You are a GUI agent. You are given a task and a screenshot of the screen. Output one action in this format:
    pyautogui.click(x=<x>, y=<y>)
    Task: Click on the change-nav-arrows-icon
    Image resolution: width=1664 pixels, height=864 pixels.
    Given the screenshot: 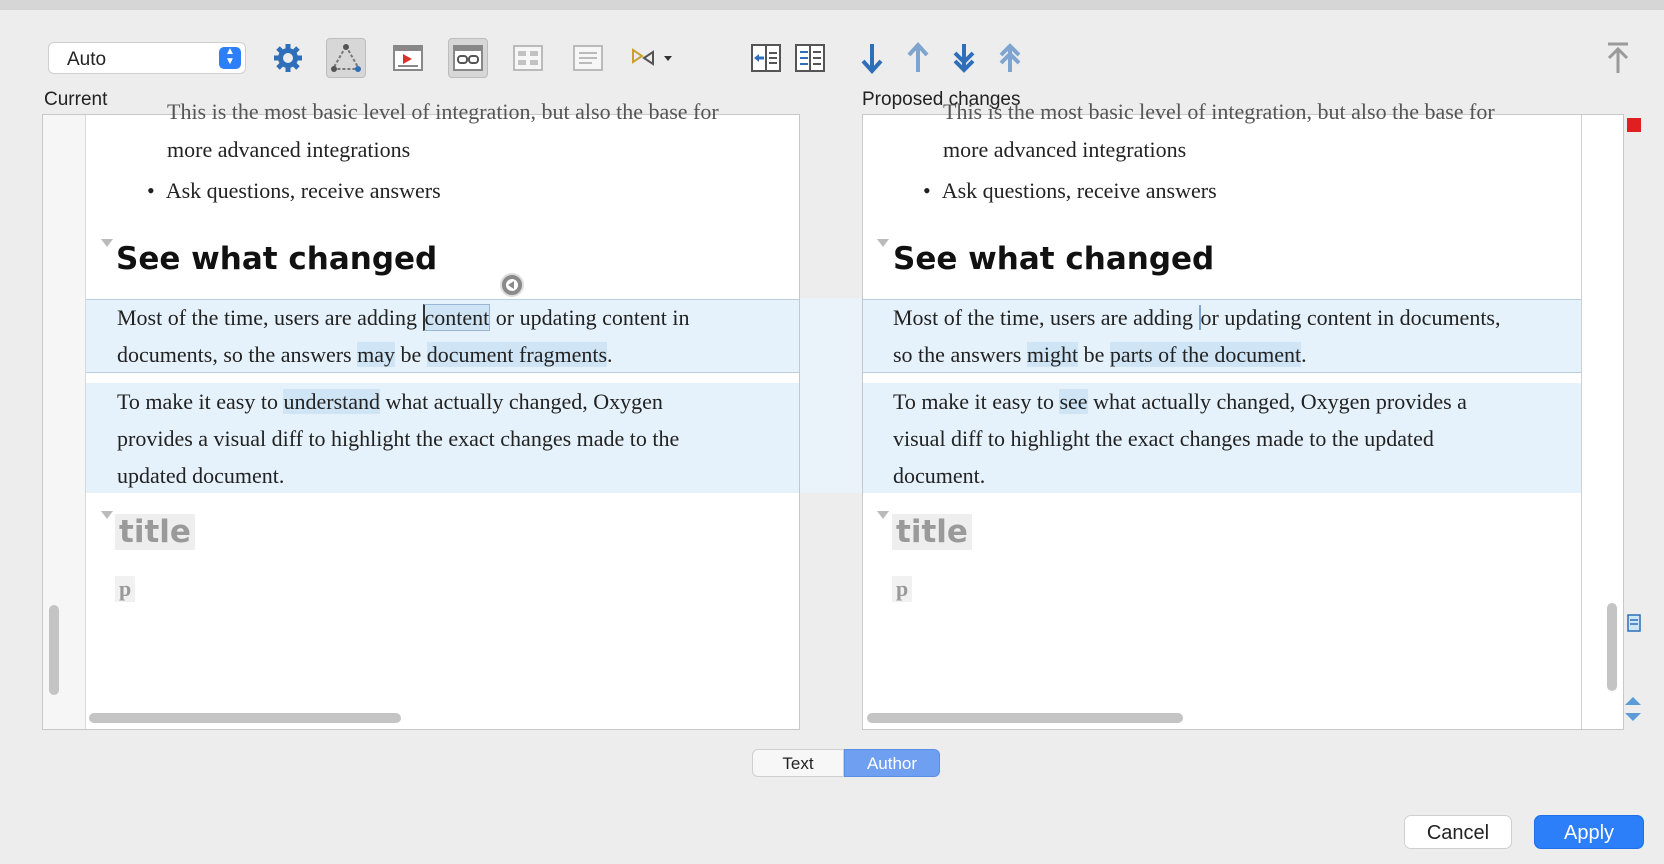 What is the action you would take?
    pyautogui.click(x=1633, y=709)
    